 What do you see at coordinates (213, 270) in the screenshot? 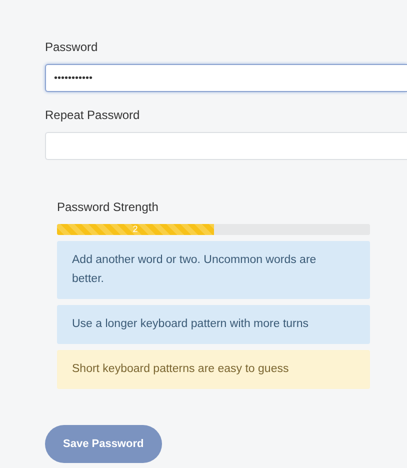
I see `suggestion-message: Add another word or two. Uncommon words are better.` at bounding box center [213, 270].